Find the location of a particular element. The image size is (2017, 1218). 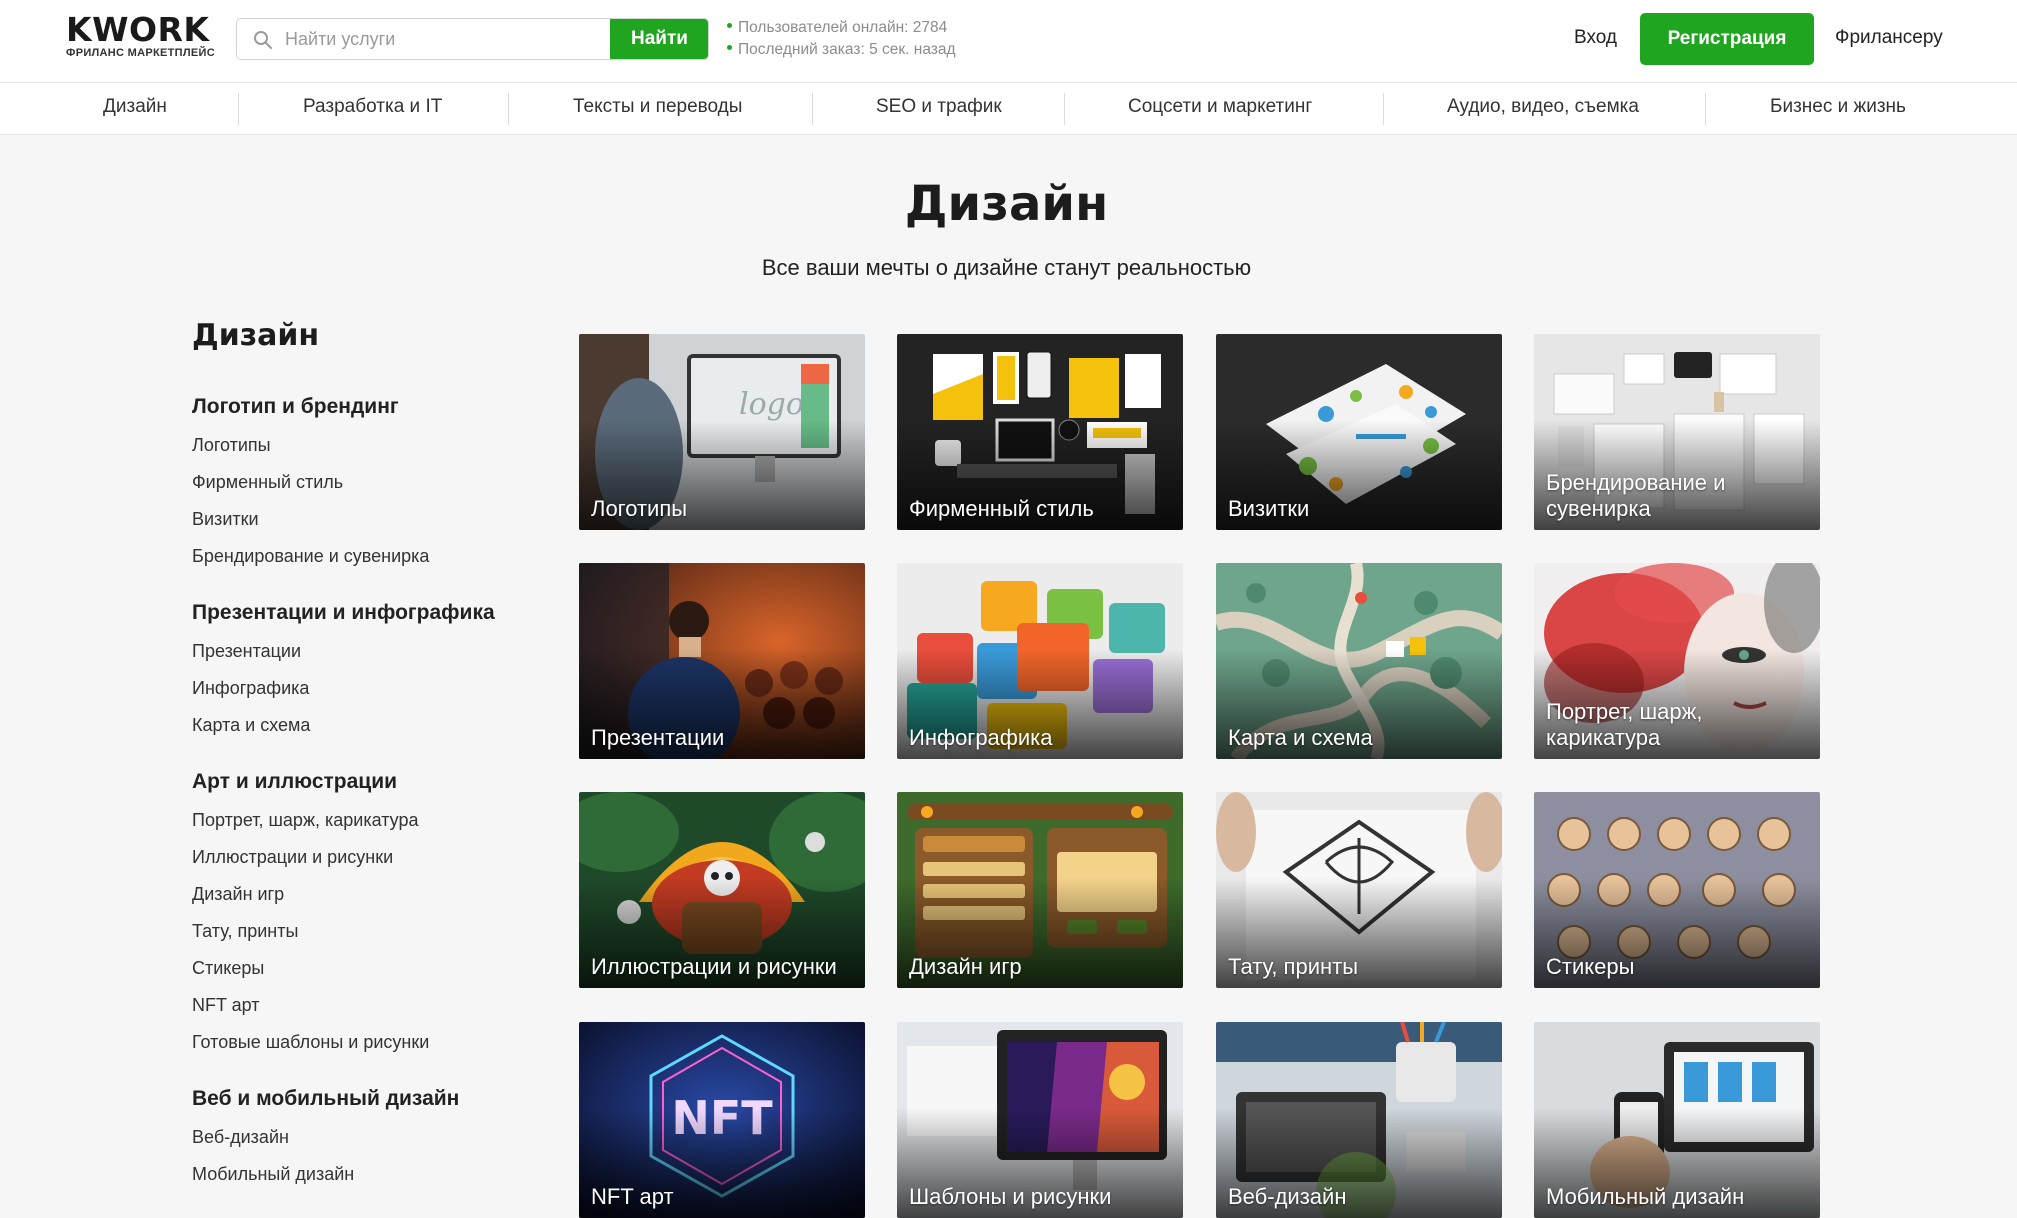

logo-text: KWORK is located at coordinates (138, 29).